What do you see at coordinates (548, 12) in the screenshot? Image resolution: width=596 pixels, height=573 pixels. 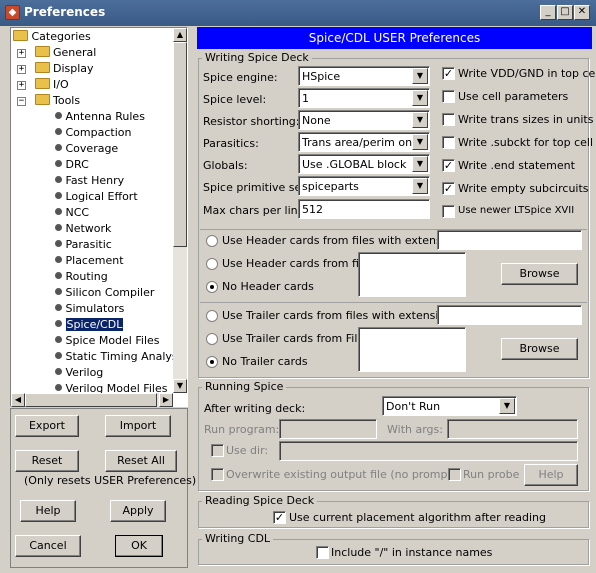 I see `minimize-icon: _` at bounding box center [548, 12].